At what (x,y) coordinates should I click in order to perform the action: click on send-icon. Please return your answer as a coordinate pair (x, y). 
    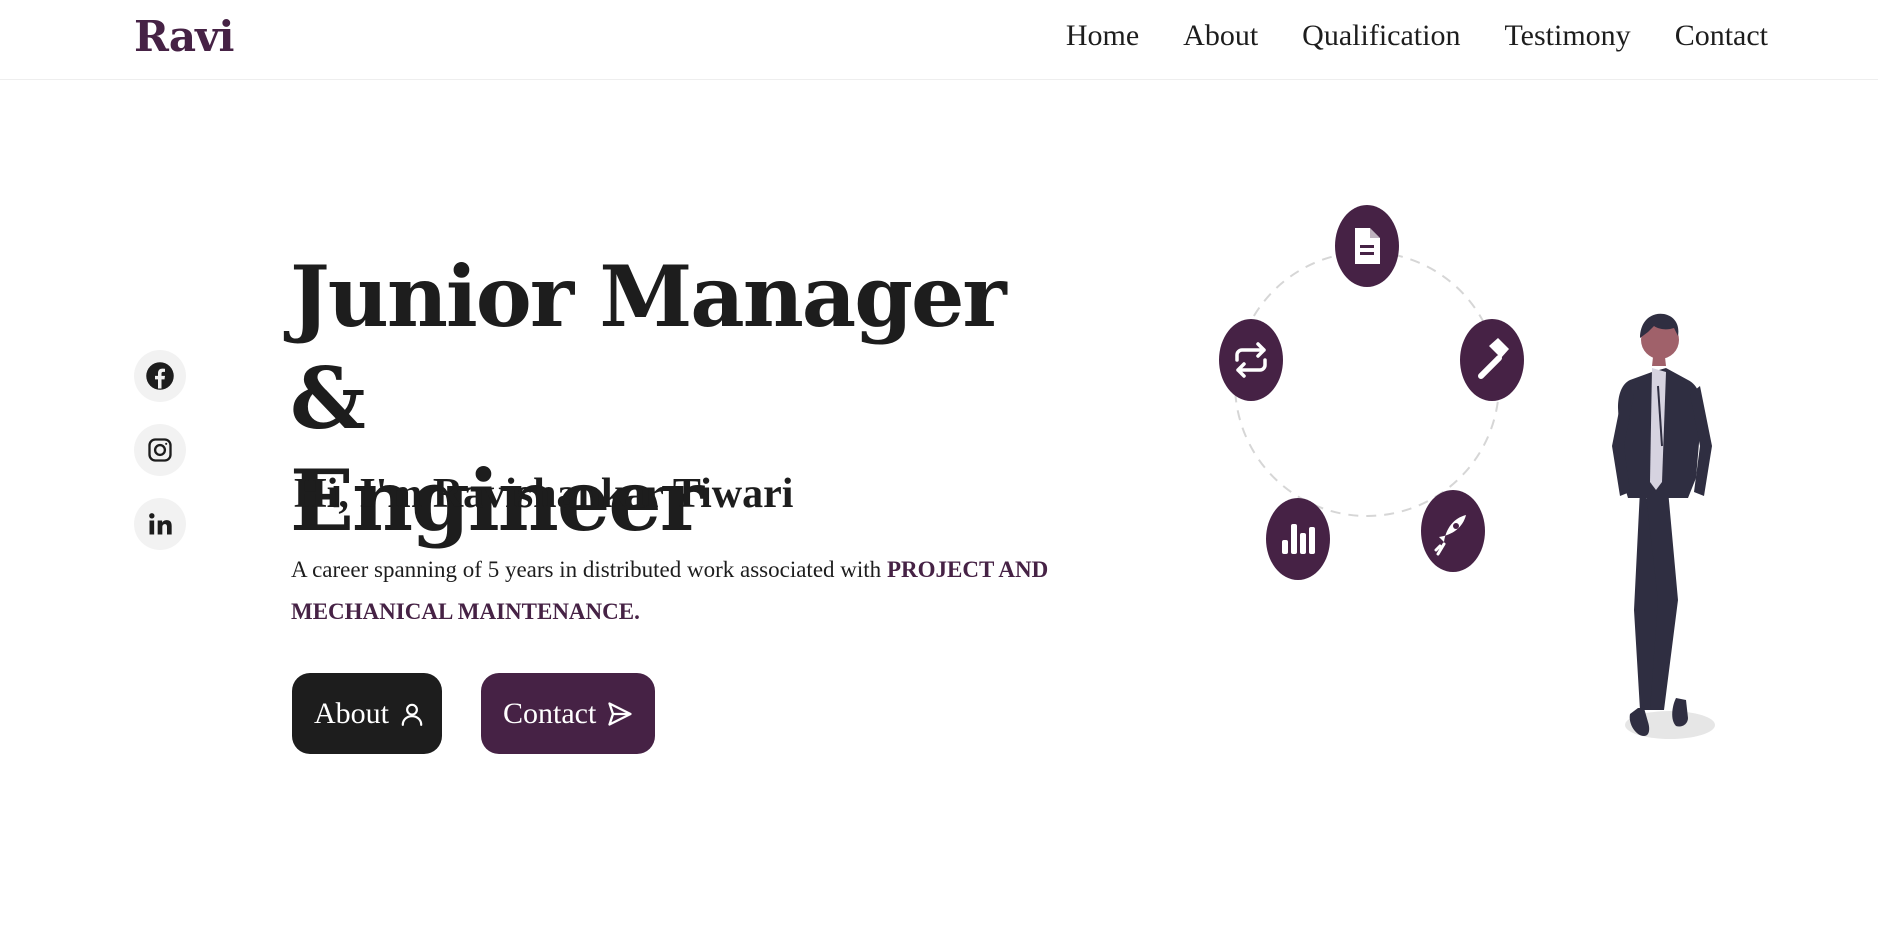
    Looking at the image, I should click on (620, 713).